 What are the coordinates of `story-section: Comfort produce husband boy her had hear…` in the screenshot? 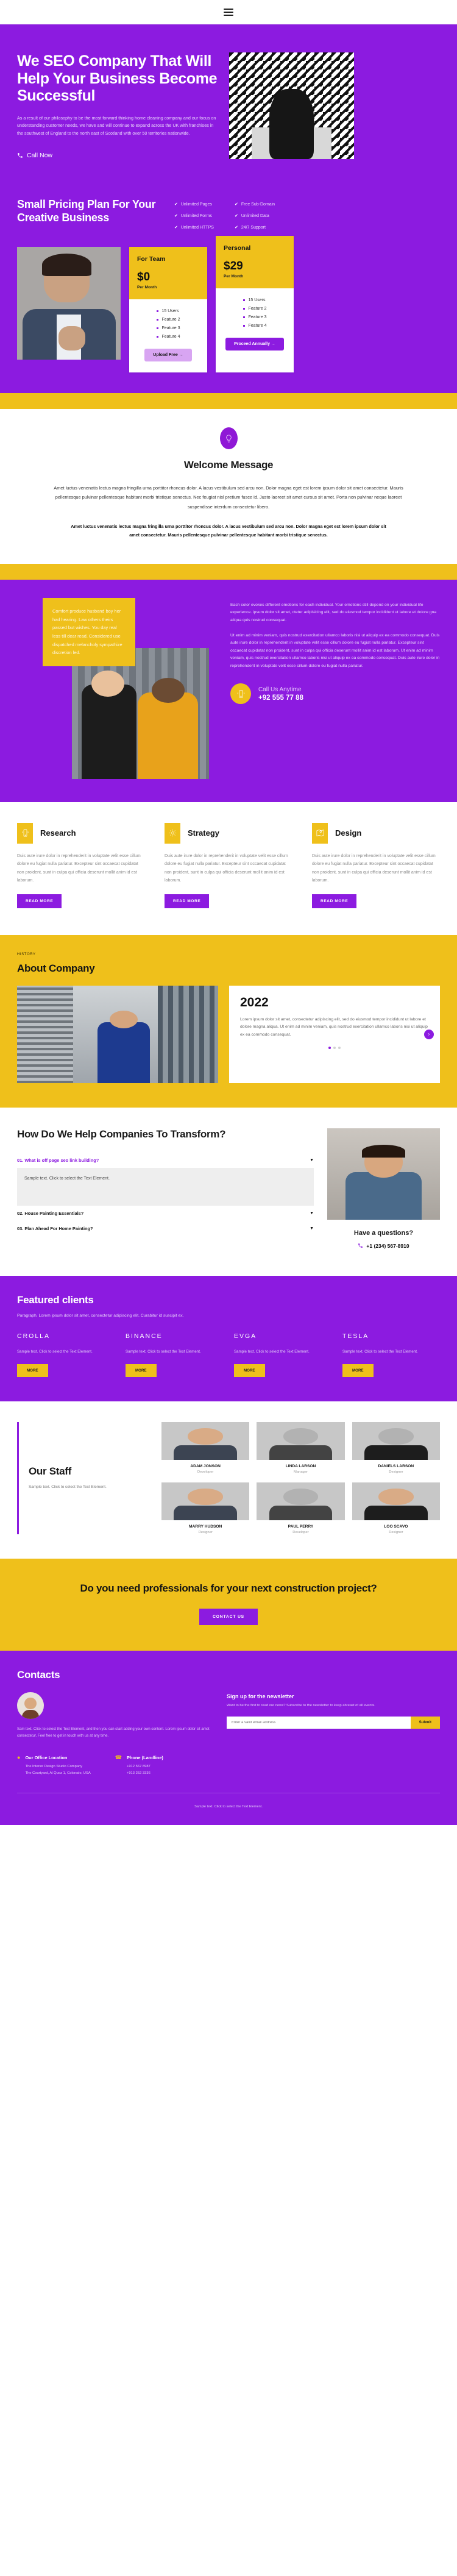 It's located at (228, 690).